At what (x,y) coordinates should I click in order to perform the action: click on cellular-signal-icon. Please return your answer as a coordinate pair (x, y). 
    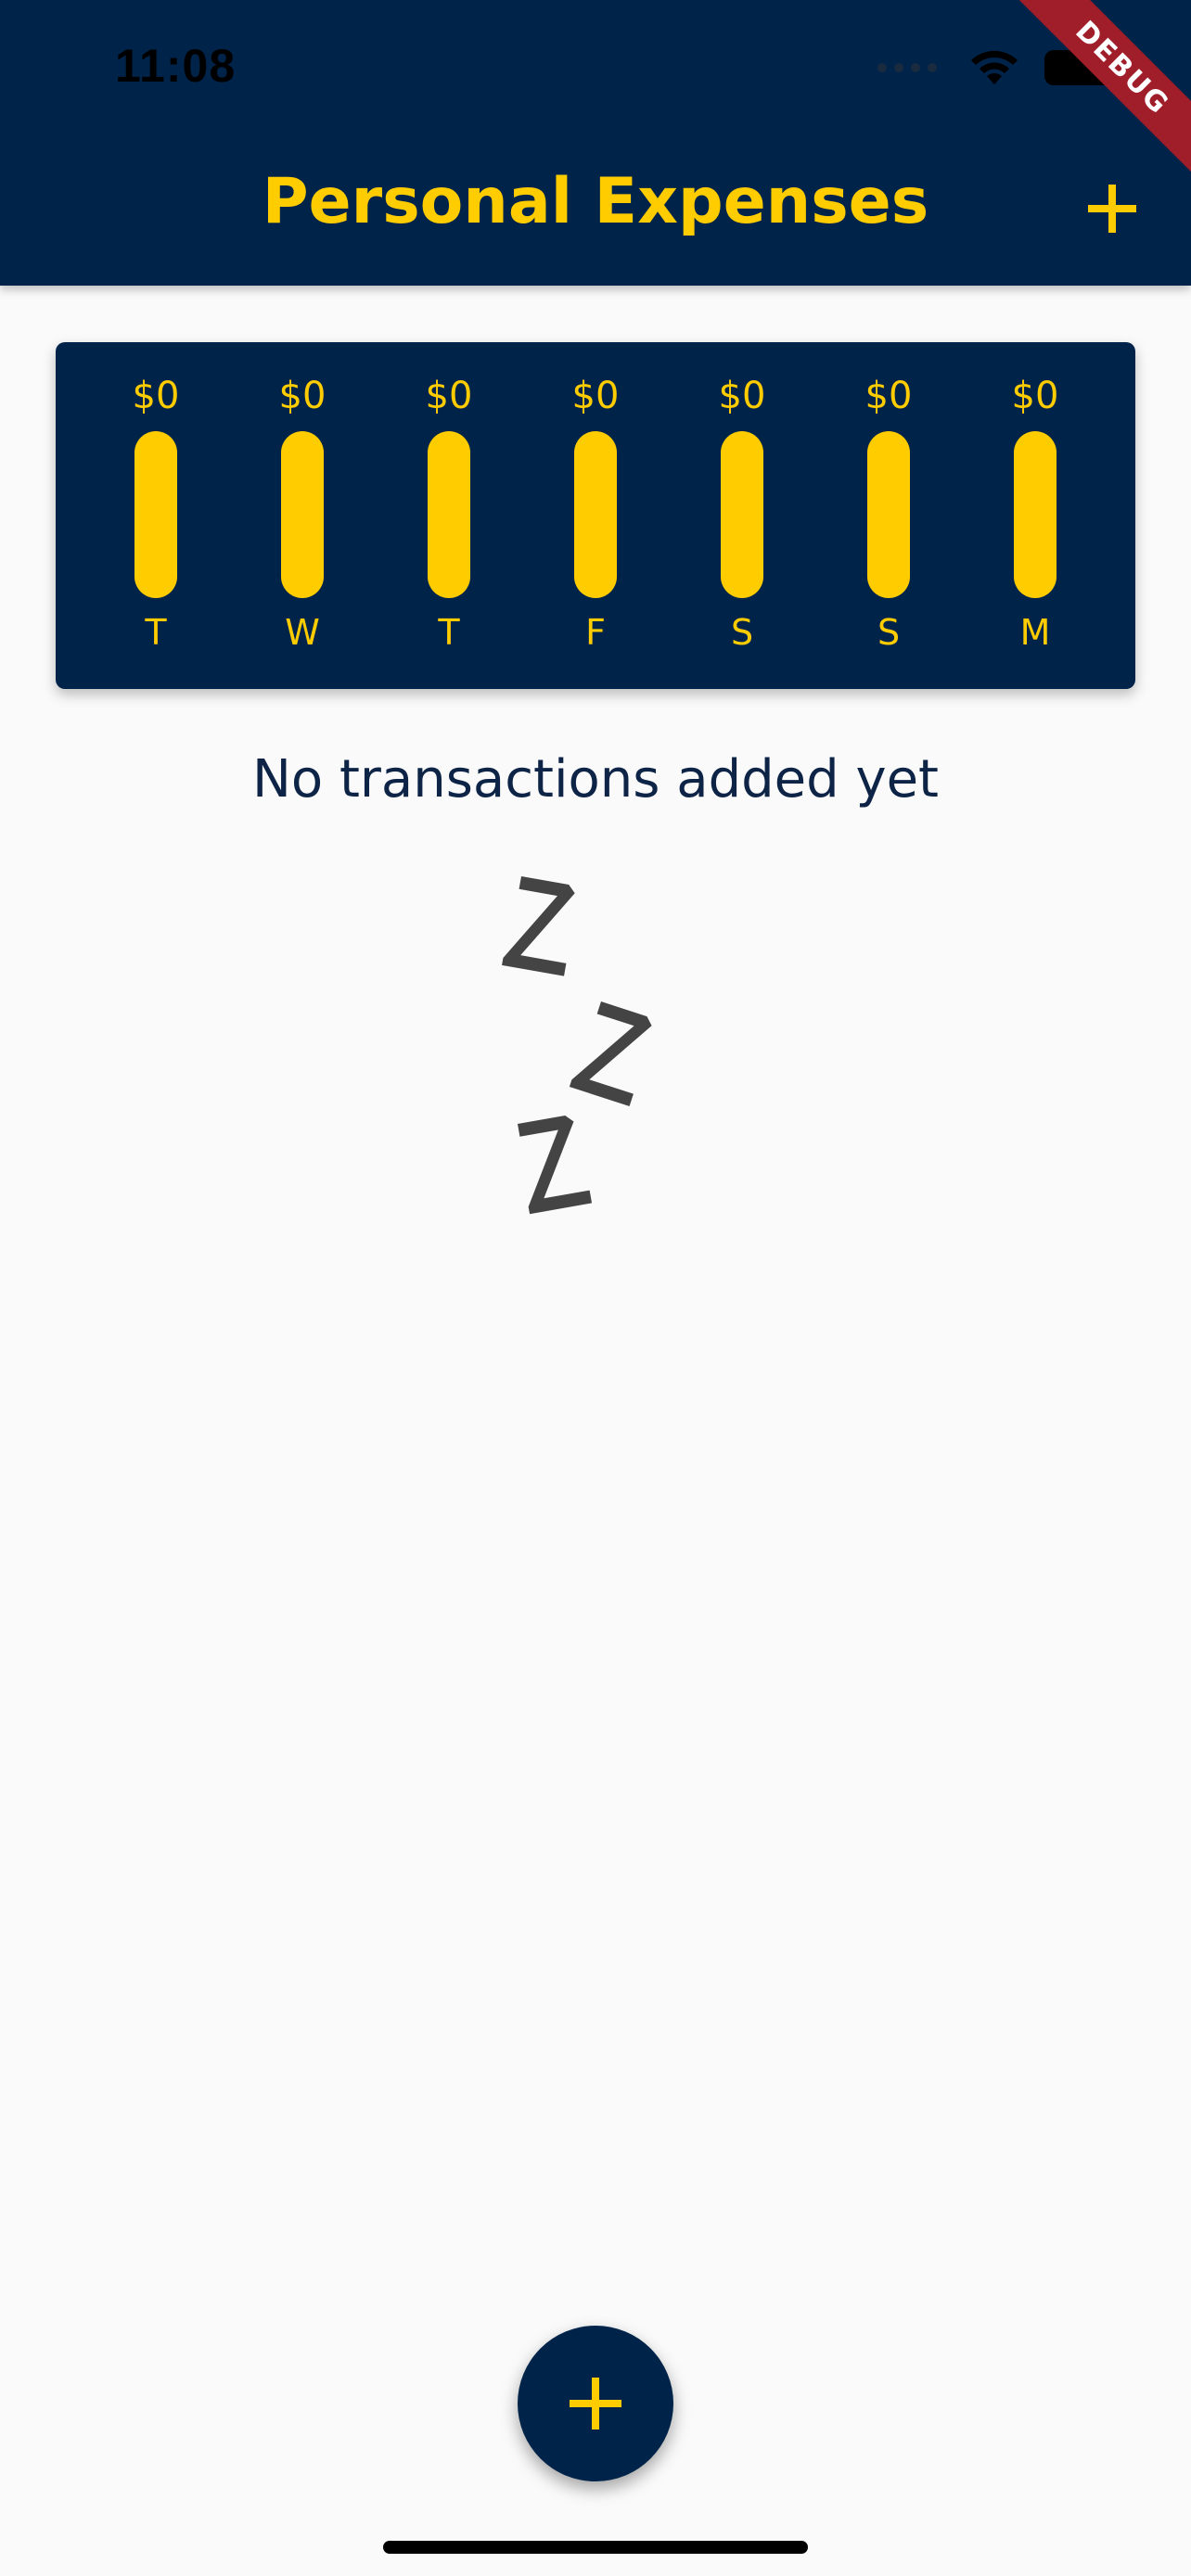
    Looking at the image, I should click on (907, 67).